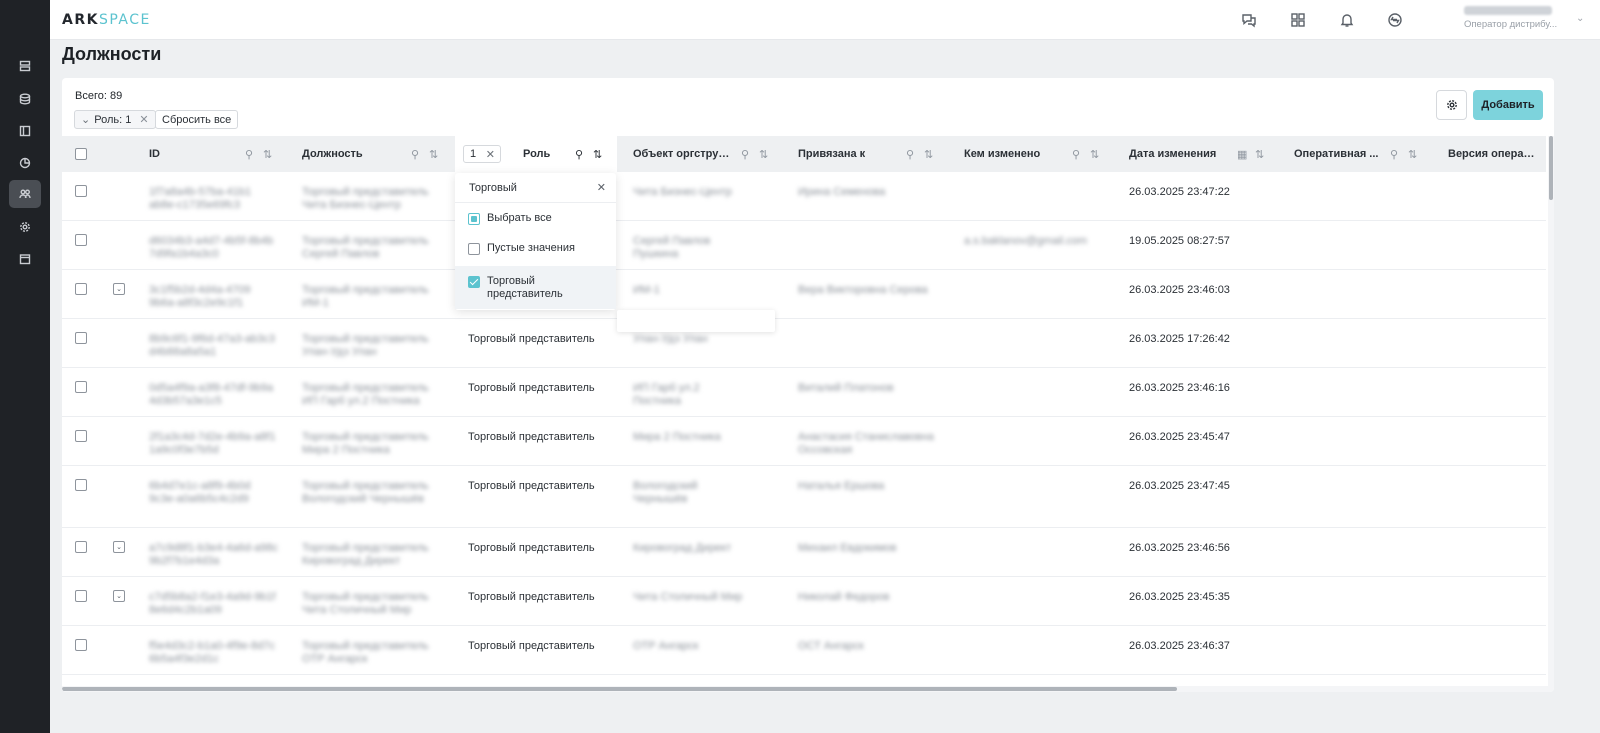 The width and height of the screenshot is (1600, 733). What do you see at coordinates (535, 248) in the screenshot?
I see `empty-values-option: Пустые значения` at bounding box center [535, 248].